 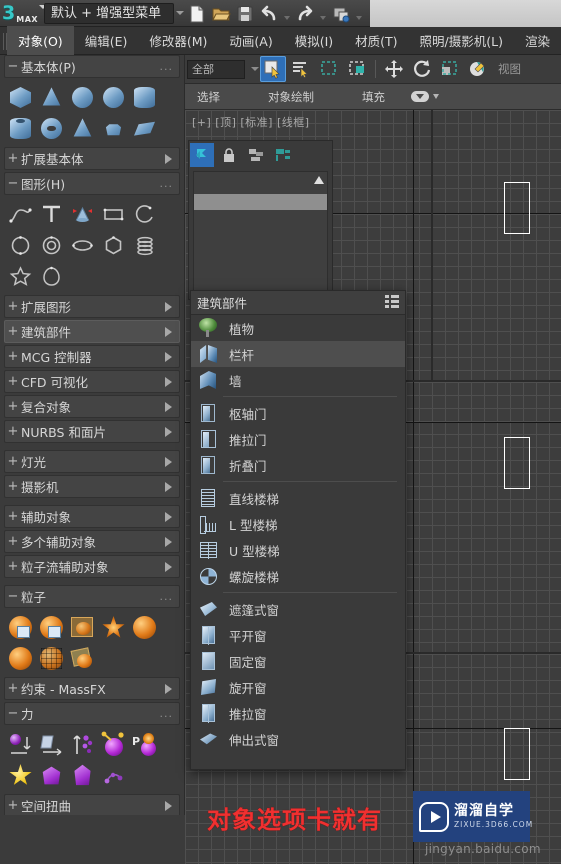 I want to click on rollout-lights: + 灯光, so click(x=92, y=461).